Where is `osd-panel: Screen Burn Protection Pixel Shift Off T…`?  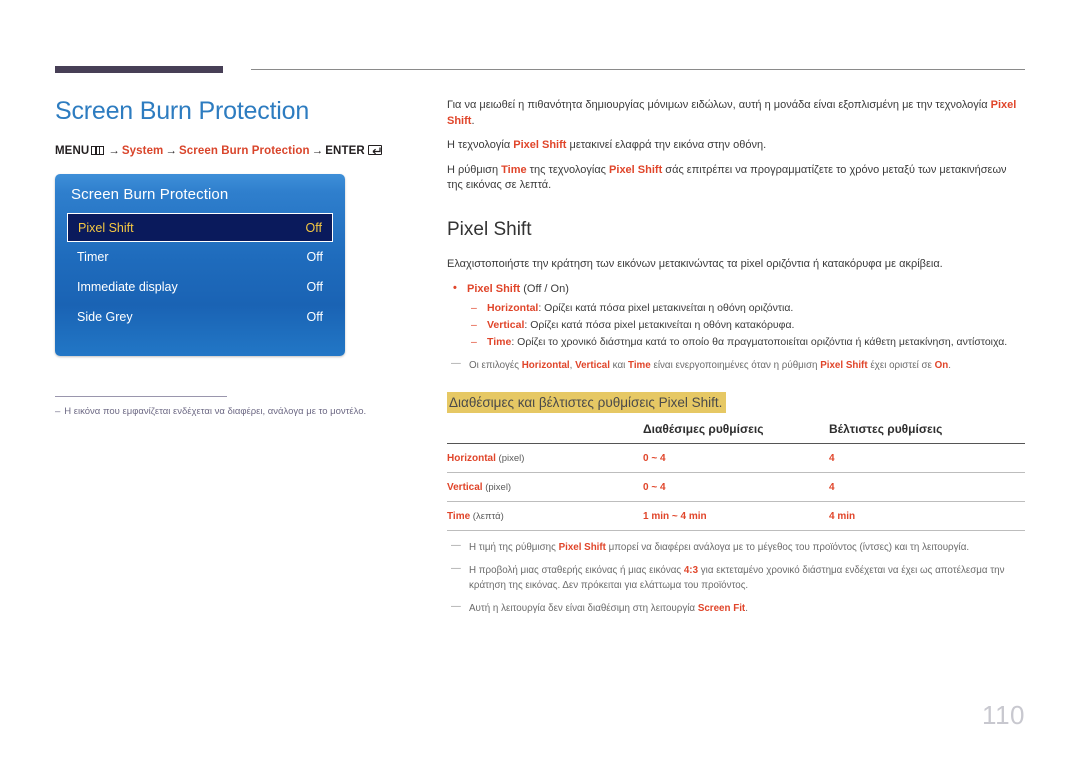 osd-panel: Screen Burn Protection Pixel Shift Off T… is located at coordinates (200, 265).